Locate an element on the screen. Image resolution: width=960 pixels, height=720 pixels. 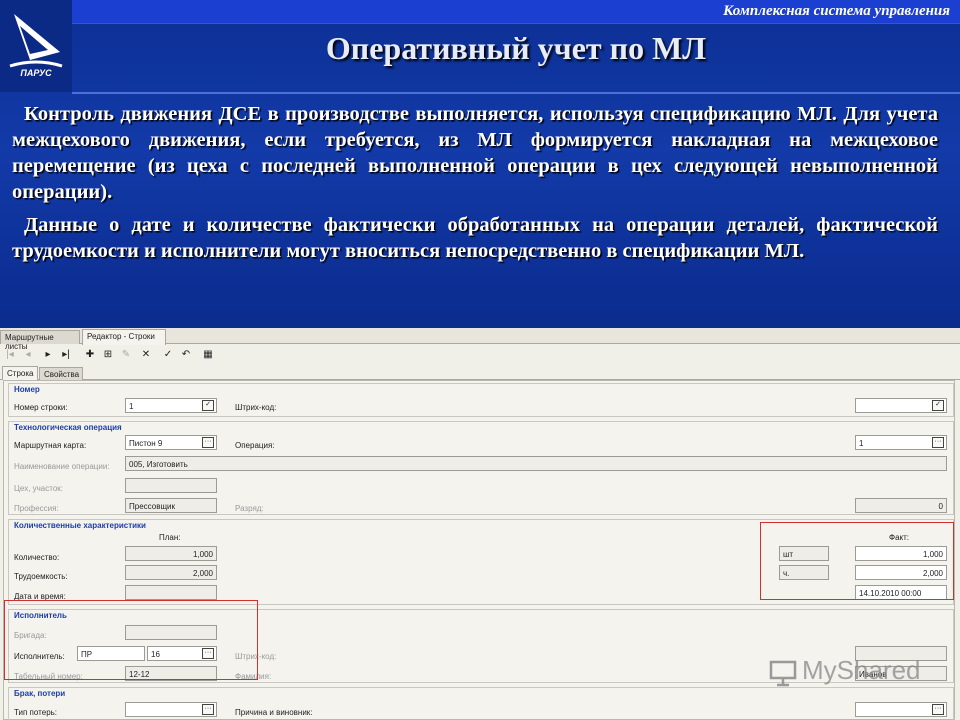
next-record-icon: ▸ is located at coordinates (48, 355).